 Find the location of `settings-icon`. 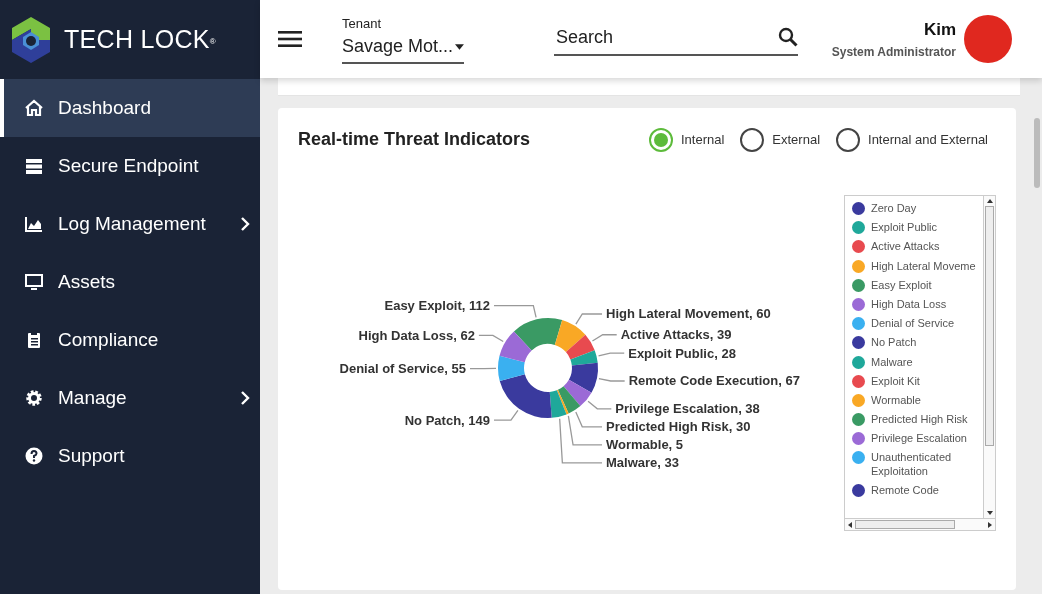

settings-icon is located at coordinates (34, 398).